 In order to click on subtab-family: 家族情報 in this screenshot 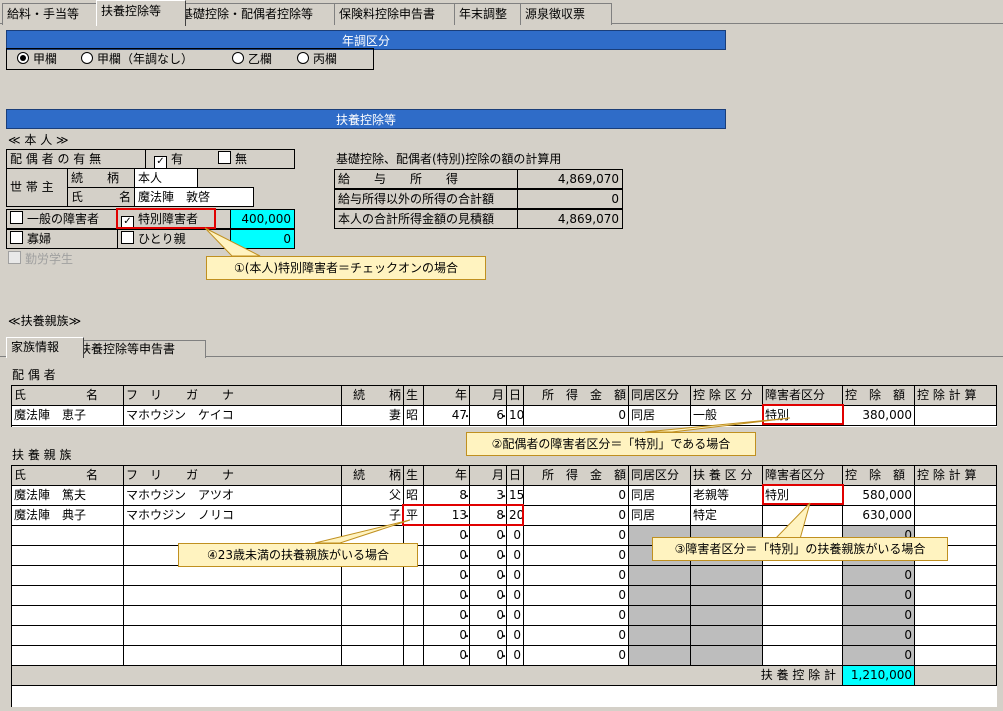, I will do `click(45, 347)`.